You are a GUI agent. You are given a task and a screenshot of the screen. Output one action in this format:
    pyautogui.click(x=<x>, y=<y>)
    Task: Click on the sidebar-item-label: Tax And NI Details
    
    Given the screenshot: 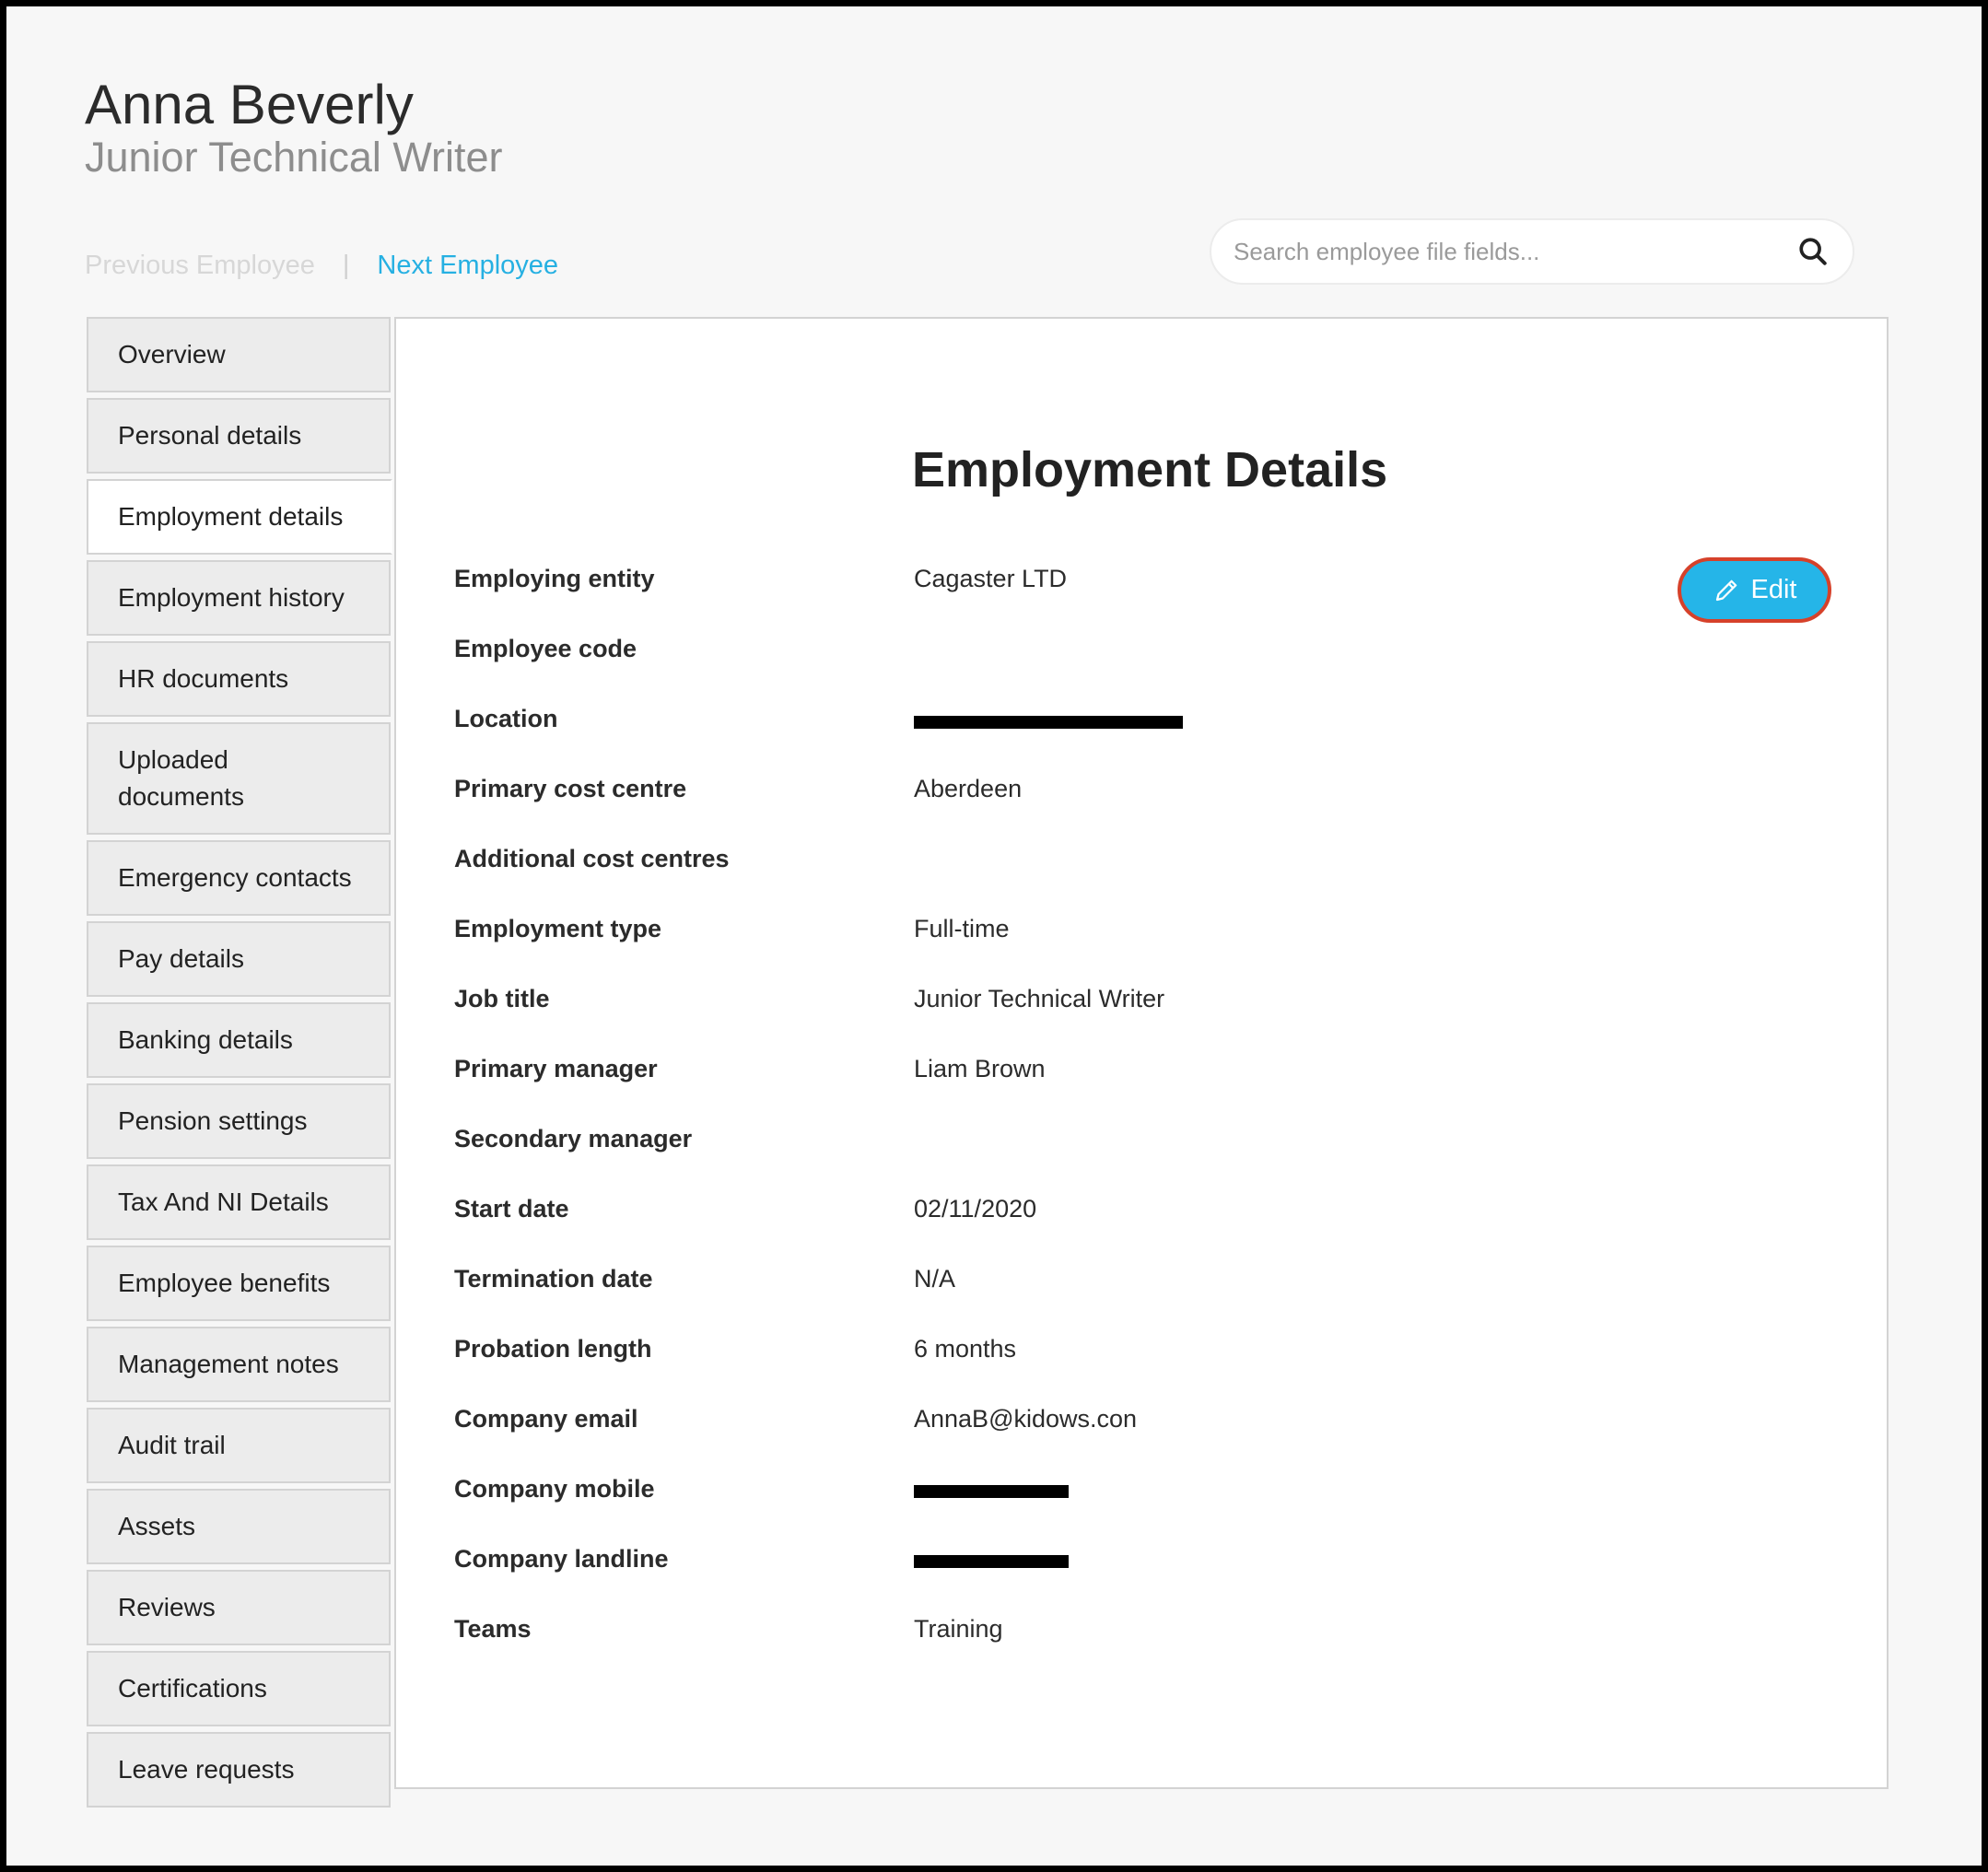 What is the action you would take?
    pyautogui.click(x=223, y=1202)
    